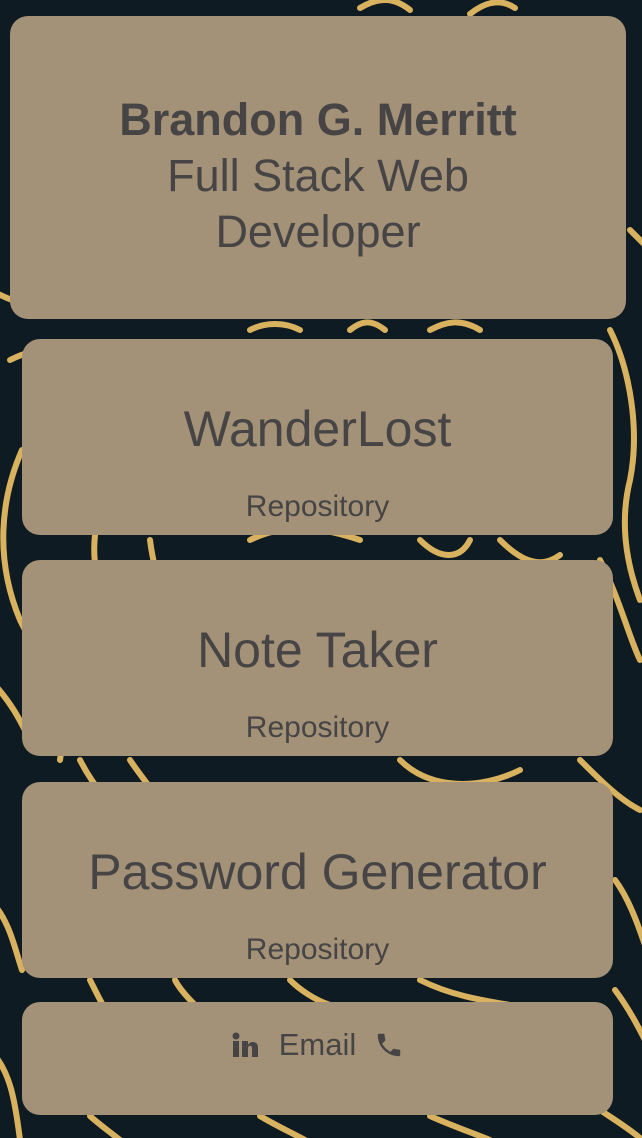  I want to click on contact-footer-card: Email, so click(317, 1058).